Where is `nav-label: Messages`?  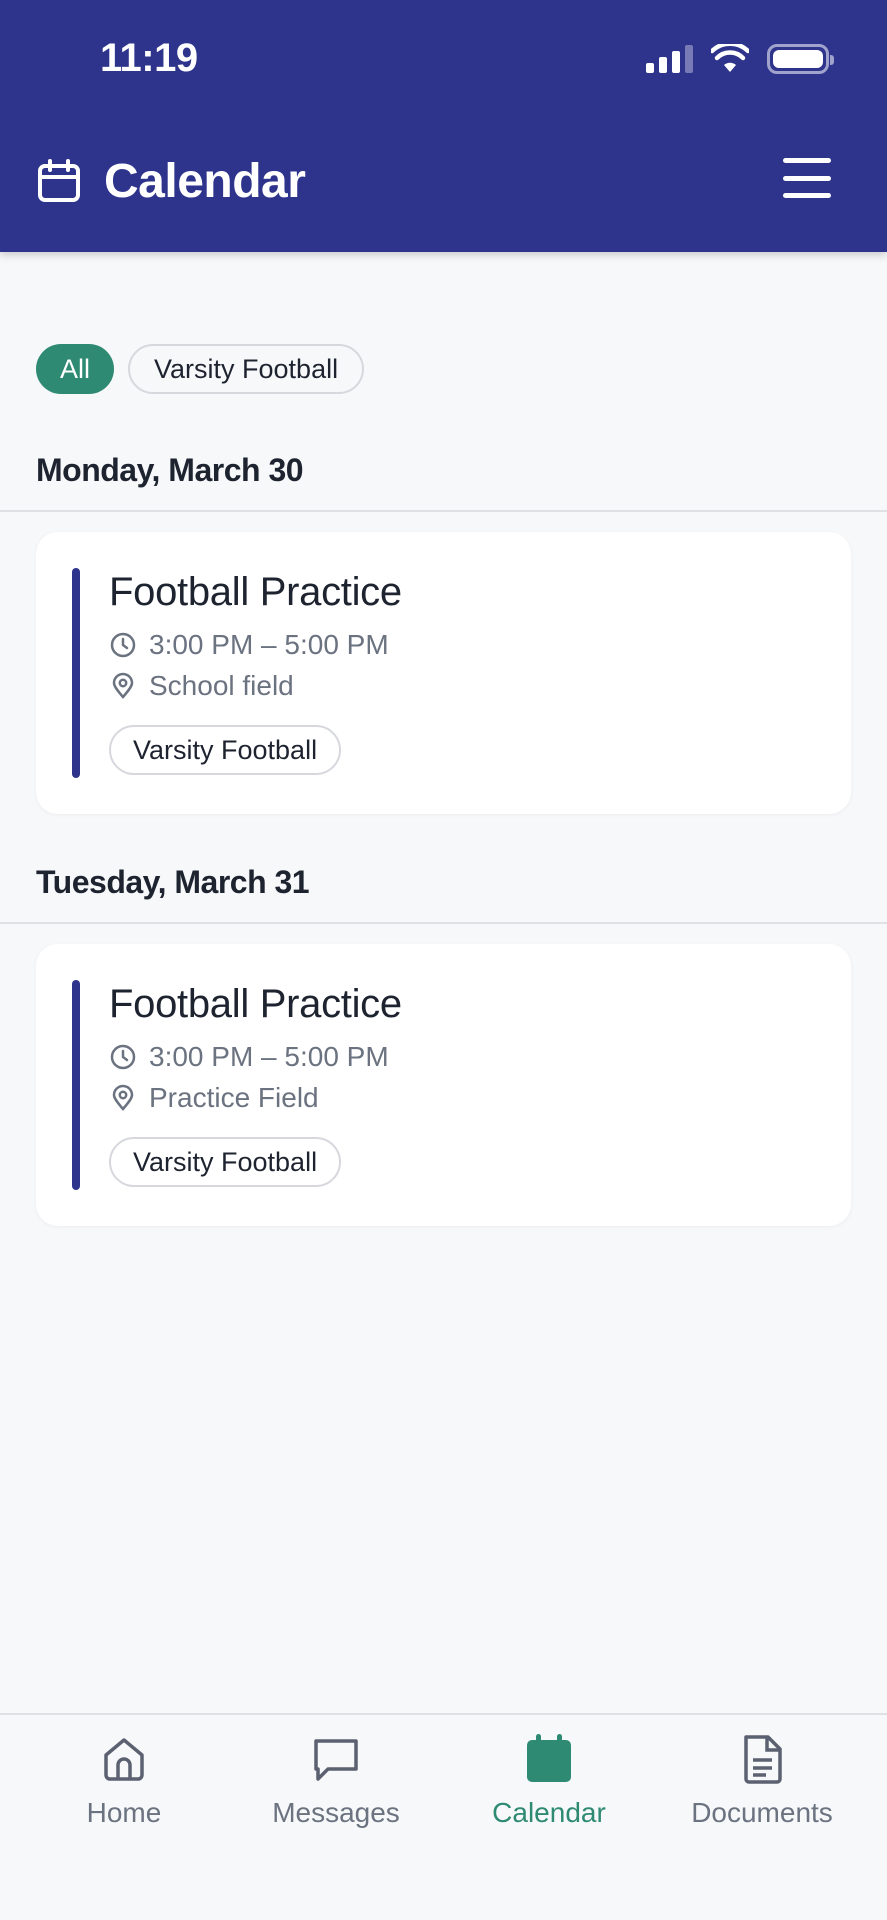 nav-label: Messages is located at coordinates (336, 1812).